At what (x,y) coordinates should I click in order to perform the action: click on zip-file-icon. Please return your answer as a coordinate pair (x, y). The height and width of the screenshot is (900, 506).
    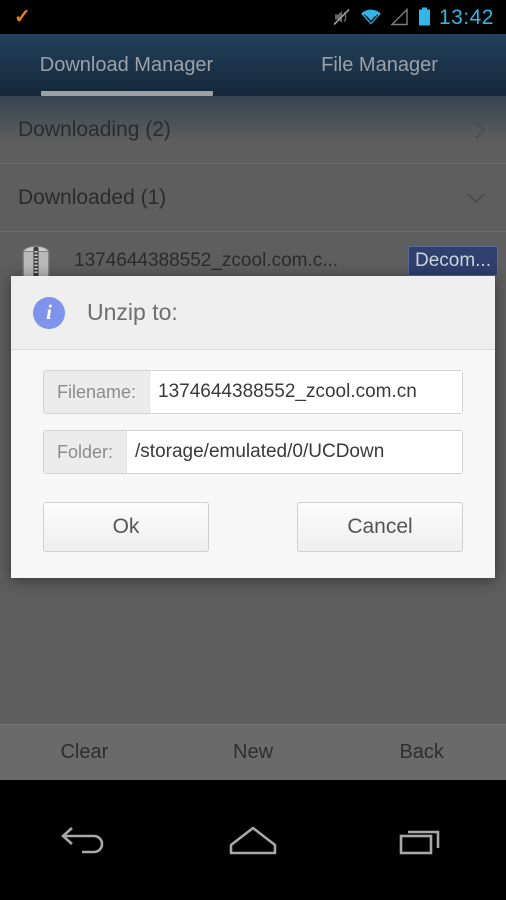
    Looking at the image, I should click on (36, 261).